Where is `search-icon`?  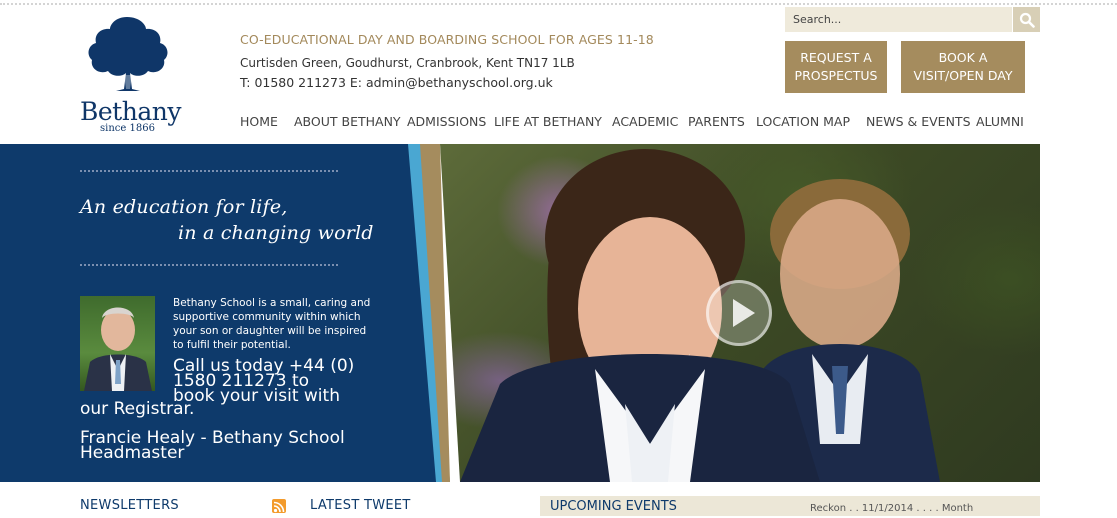
search-icon is located at coordinates (1027, 20).